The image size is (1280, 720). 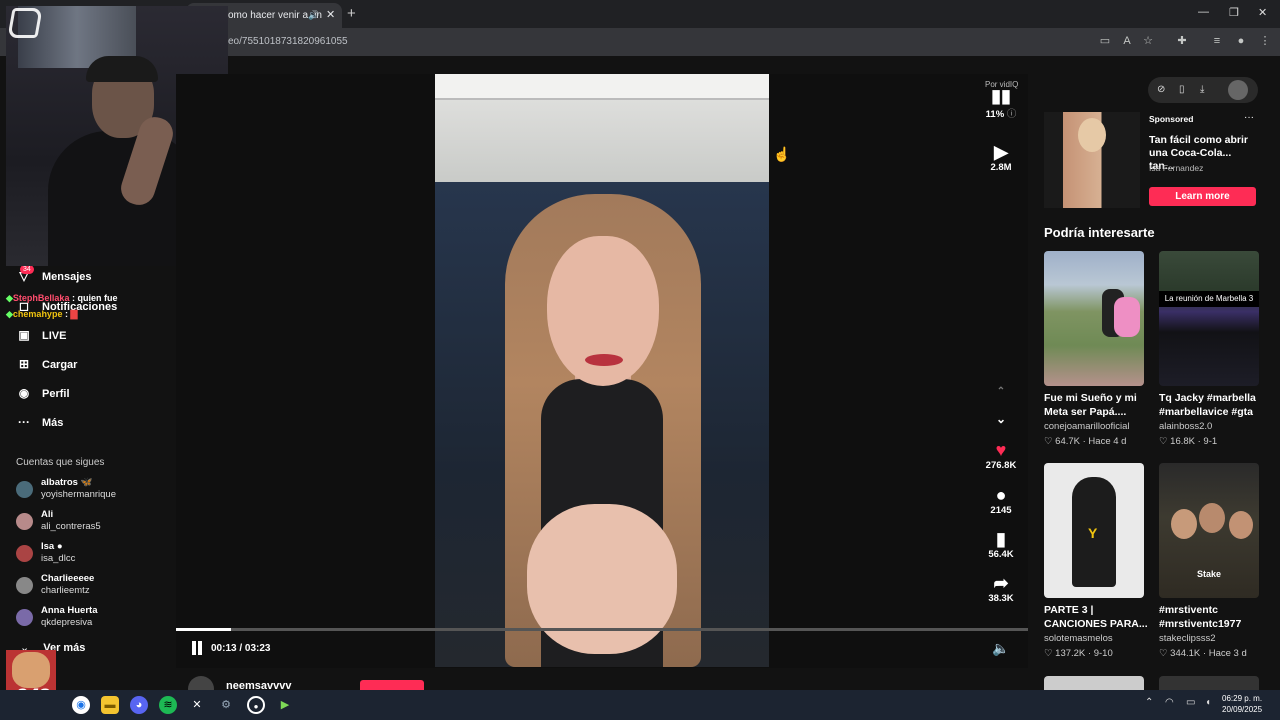 I want to click on float-icon: ⊘, so click(x=1161, y=89).